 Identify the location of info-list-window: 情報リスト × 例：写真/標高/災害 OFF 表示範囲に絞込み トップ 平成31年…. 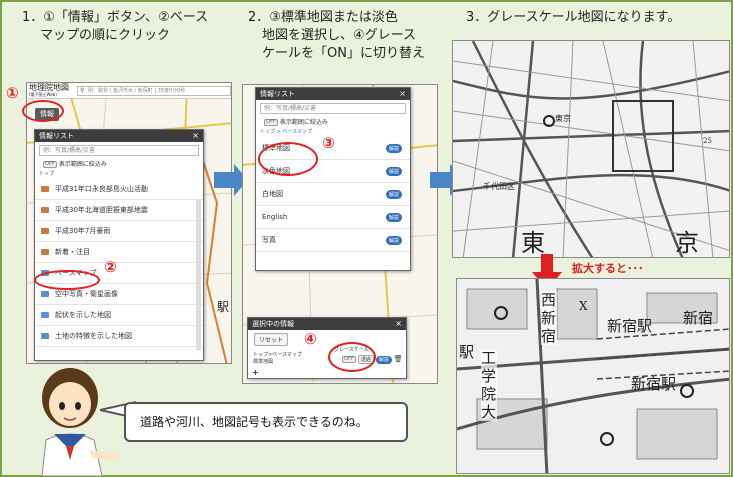
(119, 245).